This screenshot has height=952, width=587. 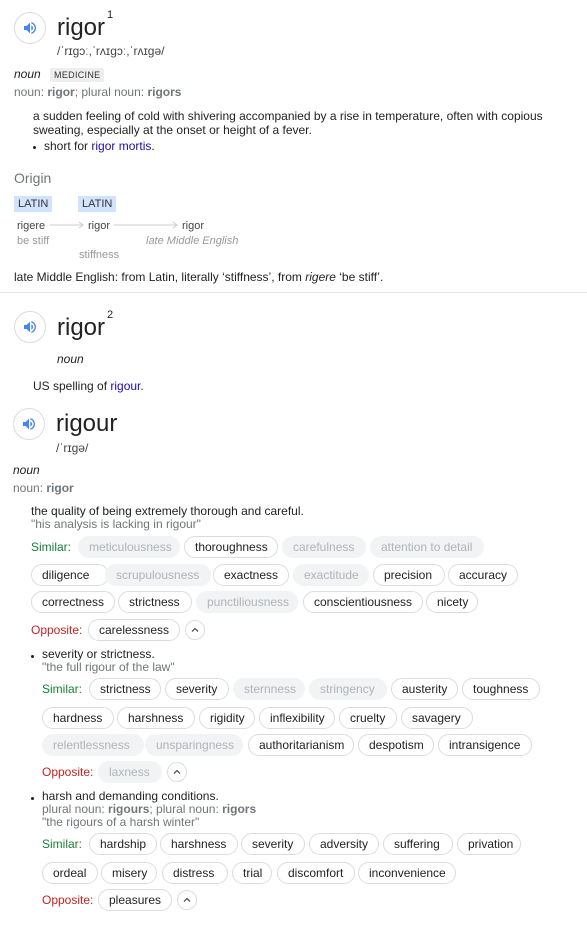 What do you see at coordinates (129, 873) in the screenshot?
I see `synonym-chip: misery` at bounding box center [129, 873].